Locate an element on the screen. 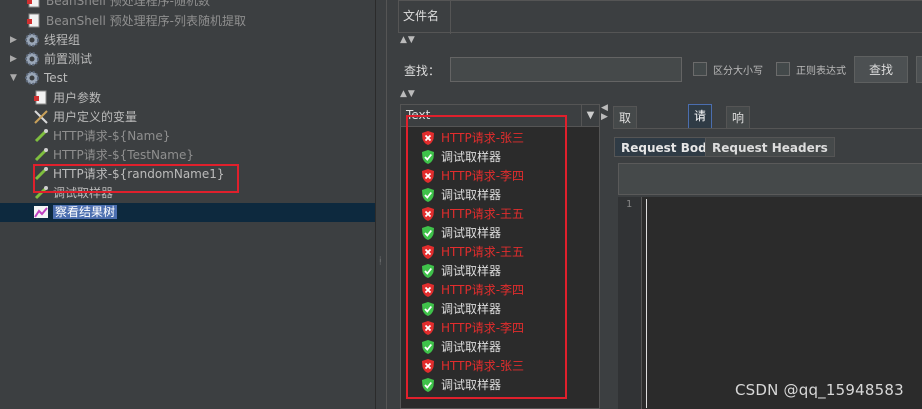 The image size is (922, 409). tree-item-view-results-tree: 察看结果树 is located at coordinates (75, 212).